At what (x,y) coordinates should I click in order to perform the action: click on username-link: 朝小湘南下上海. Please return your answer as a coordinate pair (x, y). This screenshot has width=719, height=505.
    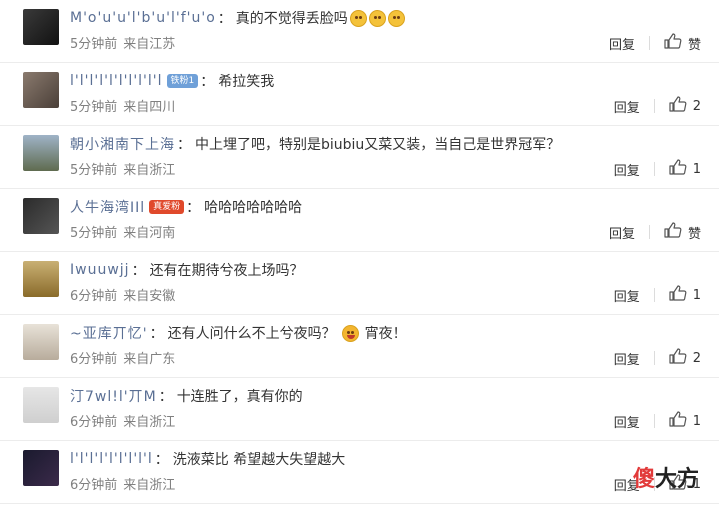
    Looking at the image, I should click on (122, 144).